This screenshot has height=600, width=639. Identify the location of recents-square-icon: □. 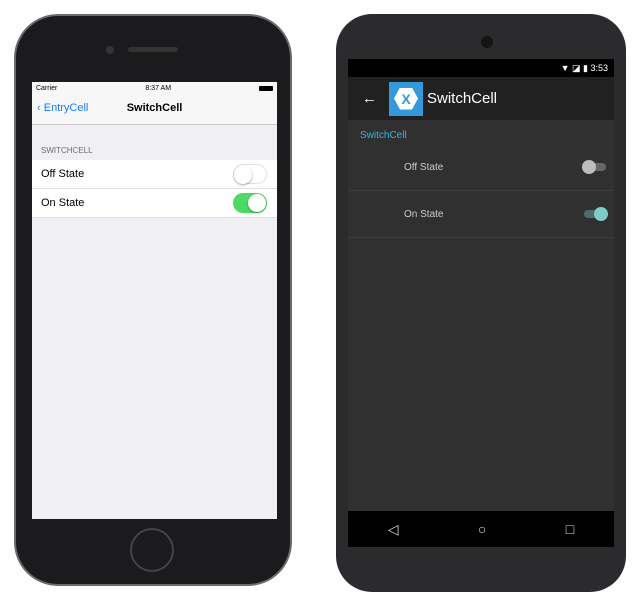
(570, 529).